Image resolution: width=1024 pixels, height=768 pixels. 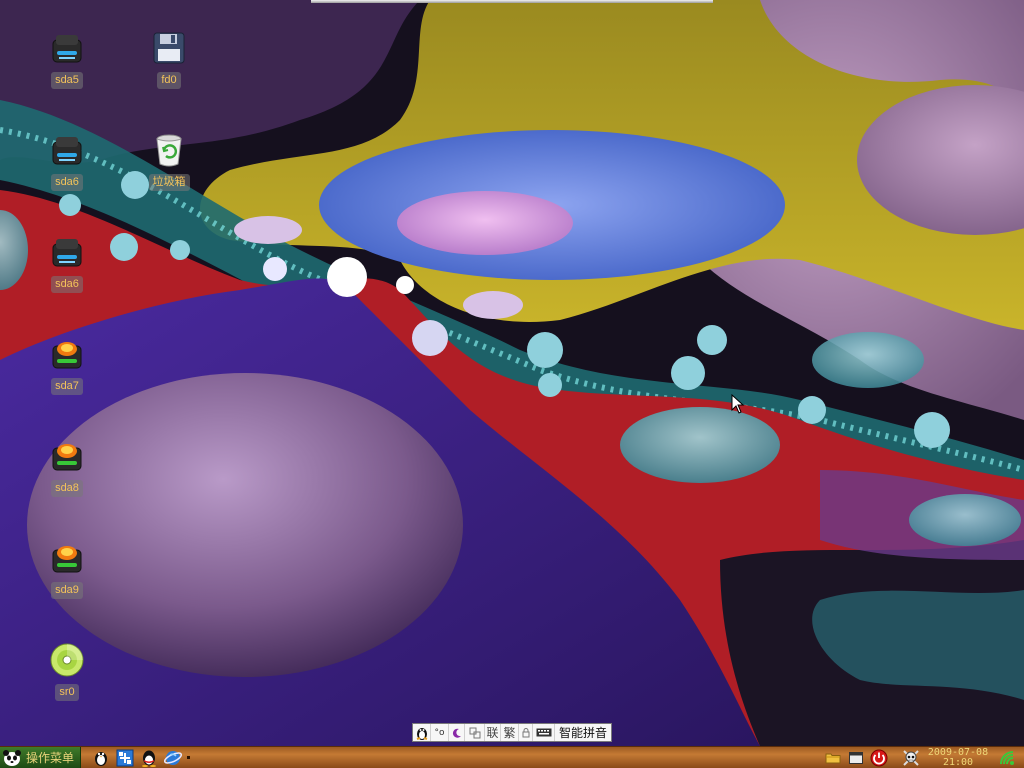 What do you see at coordinates (173, 758) in the screenshot?
I see `browser-icon` at bounding box center [173, 758].